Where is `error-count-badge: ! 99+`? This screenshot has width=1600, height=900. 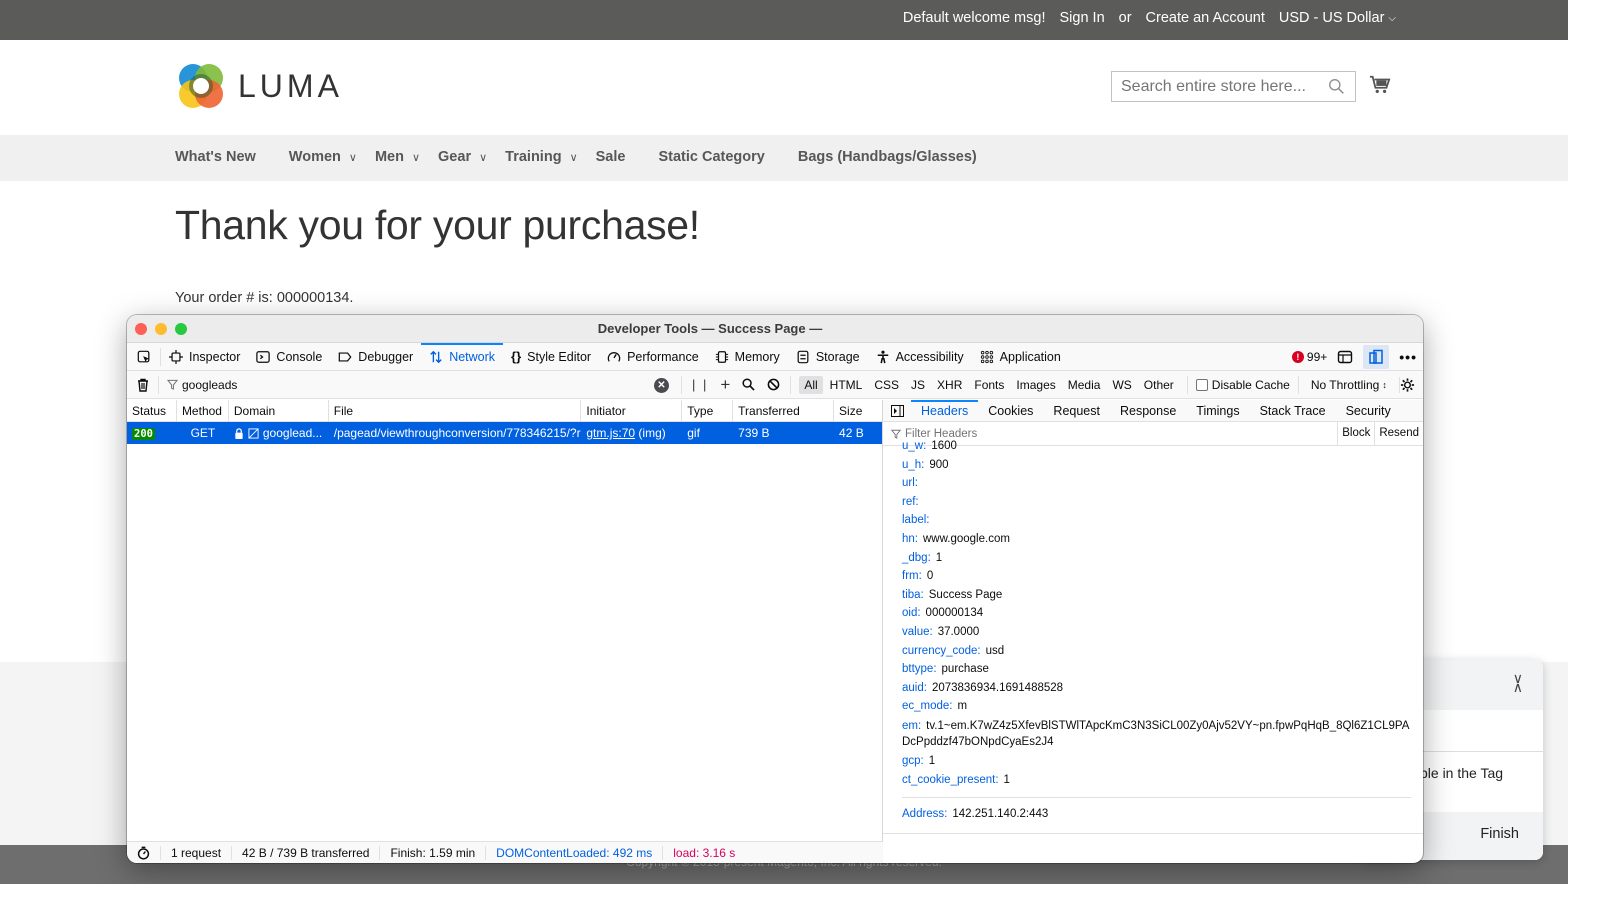 error-count-badge: ! 99+ is located at coordinates (1309, 357).